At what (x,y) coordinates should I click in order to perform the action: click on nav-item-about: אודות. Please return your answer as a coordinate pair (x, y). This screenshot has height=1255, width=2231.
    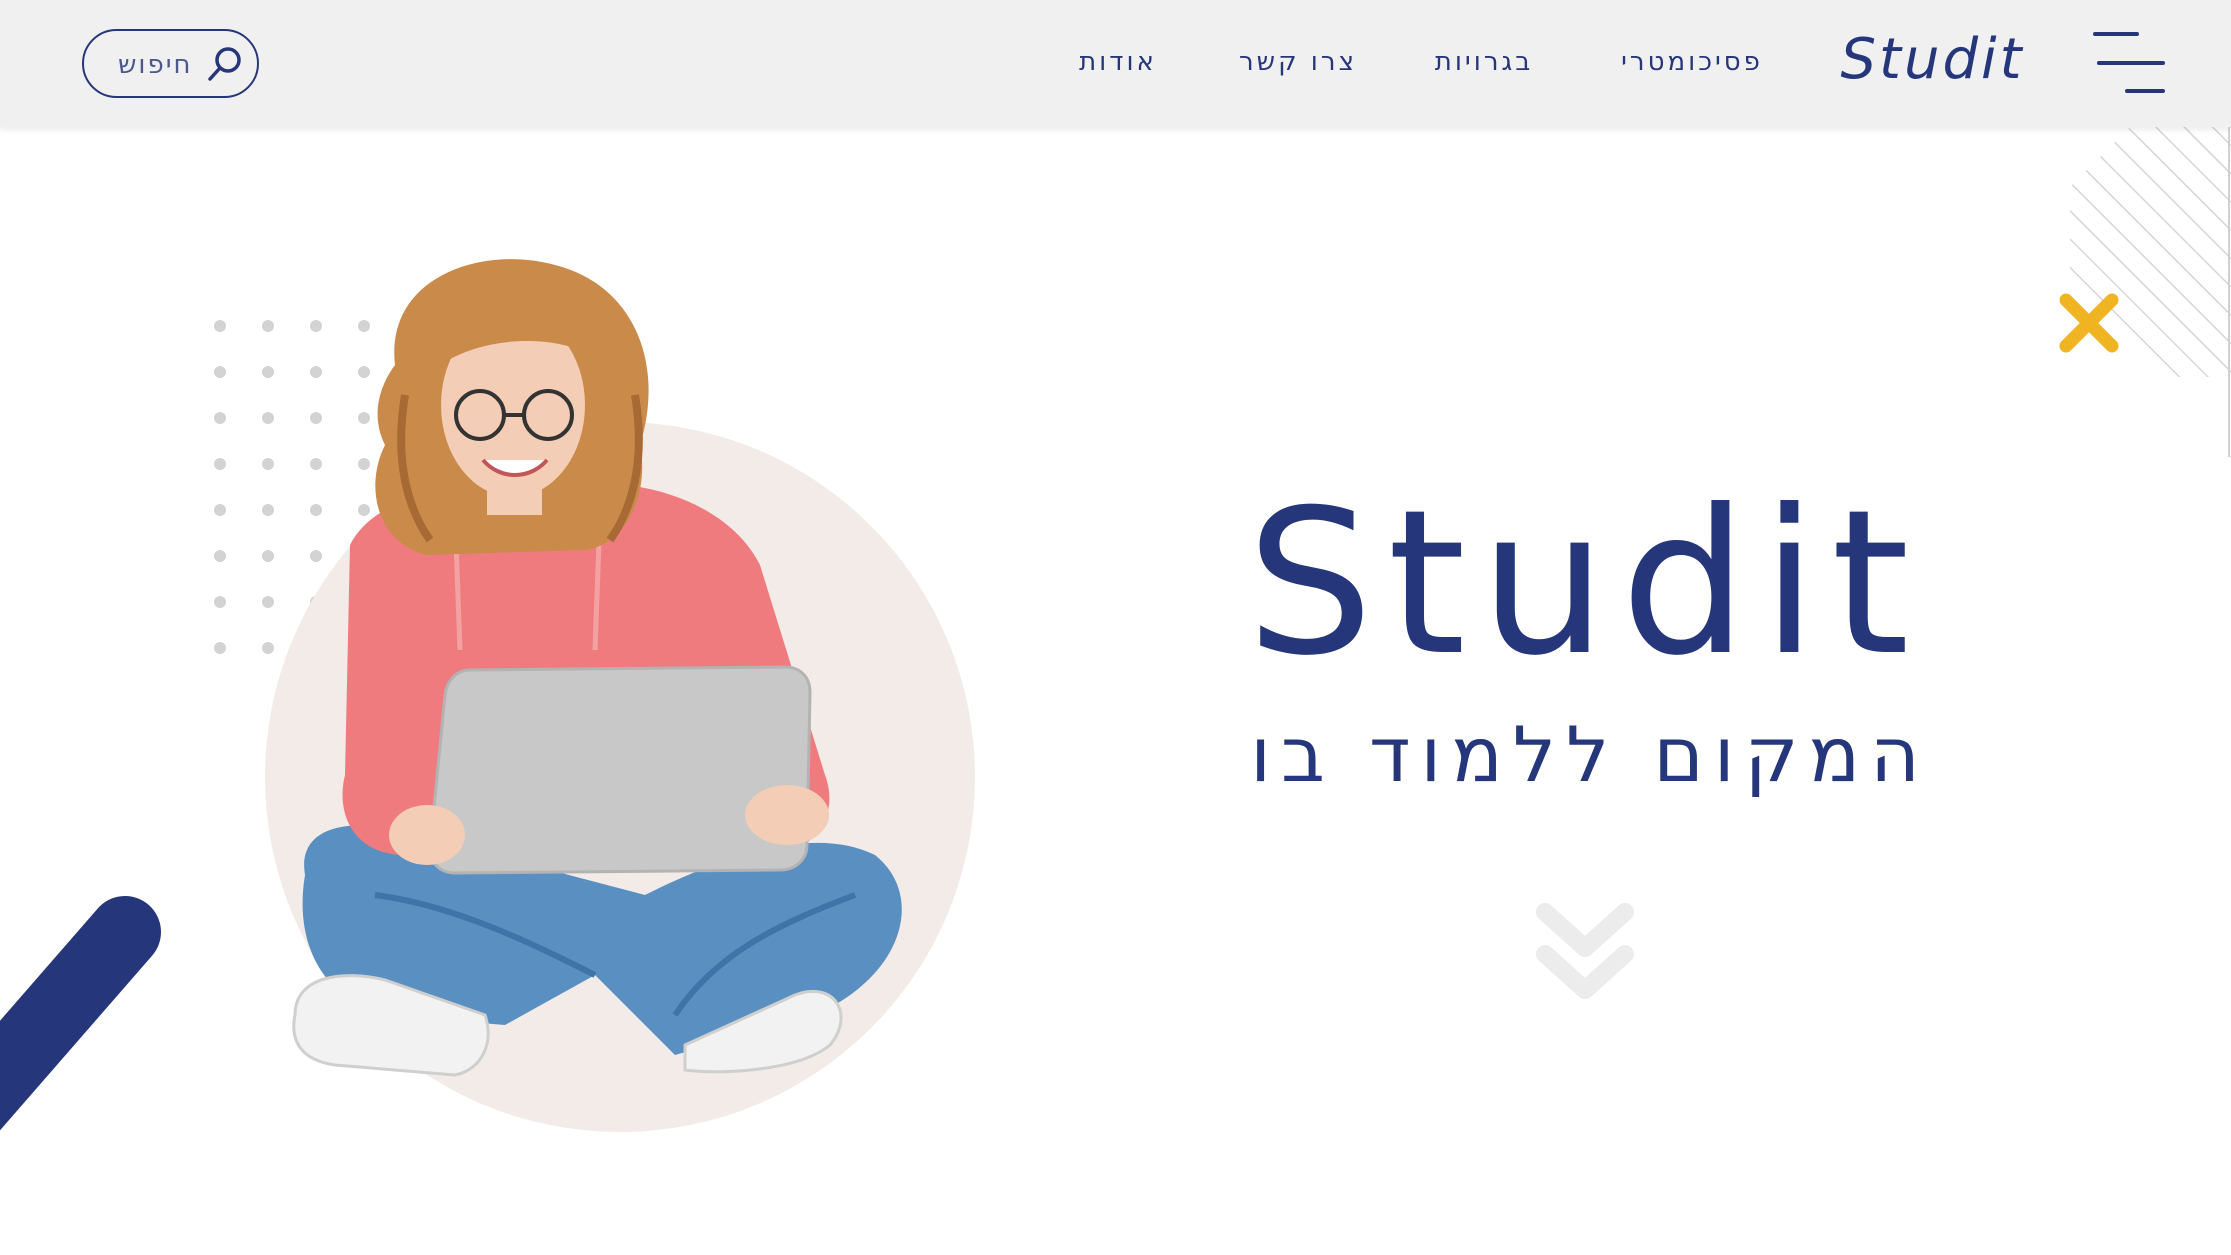
    Looking at the image, I should click on (1118, 62).